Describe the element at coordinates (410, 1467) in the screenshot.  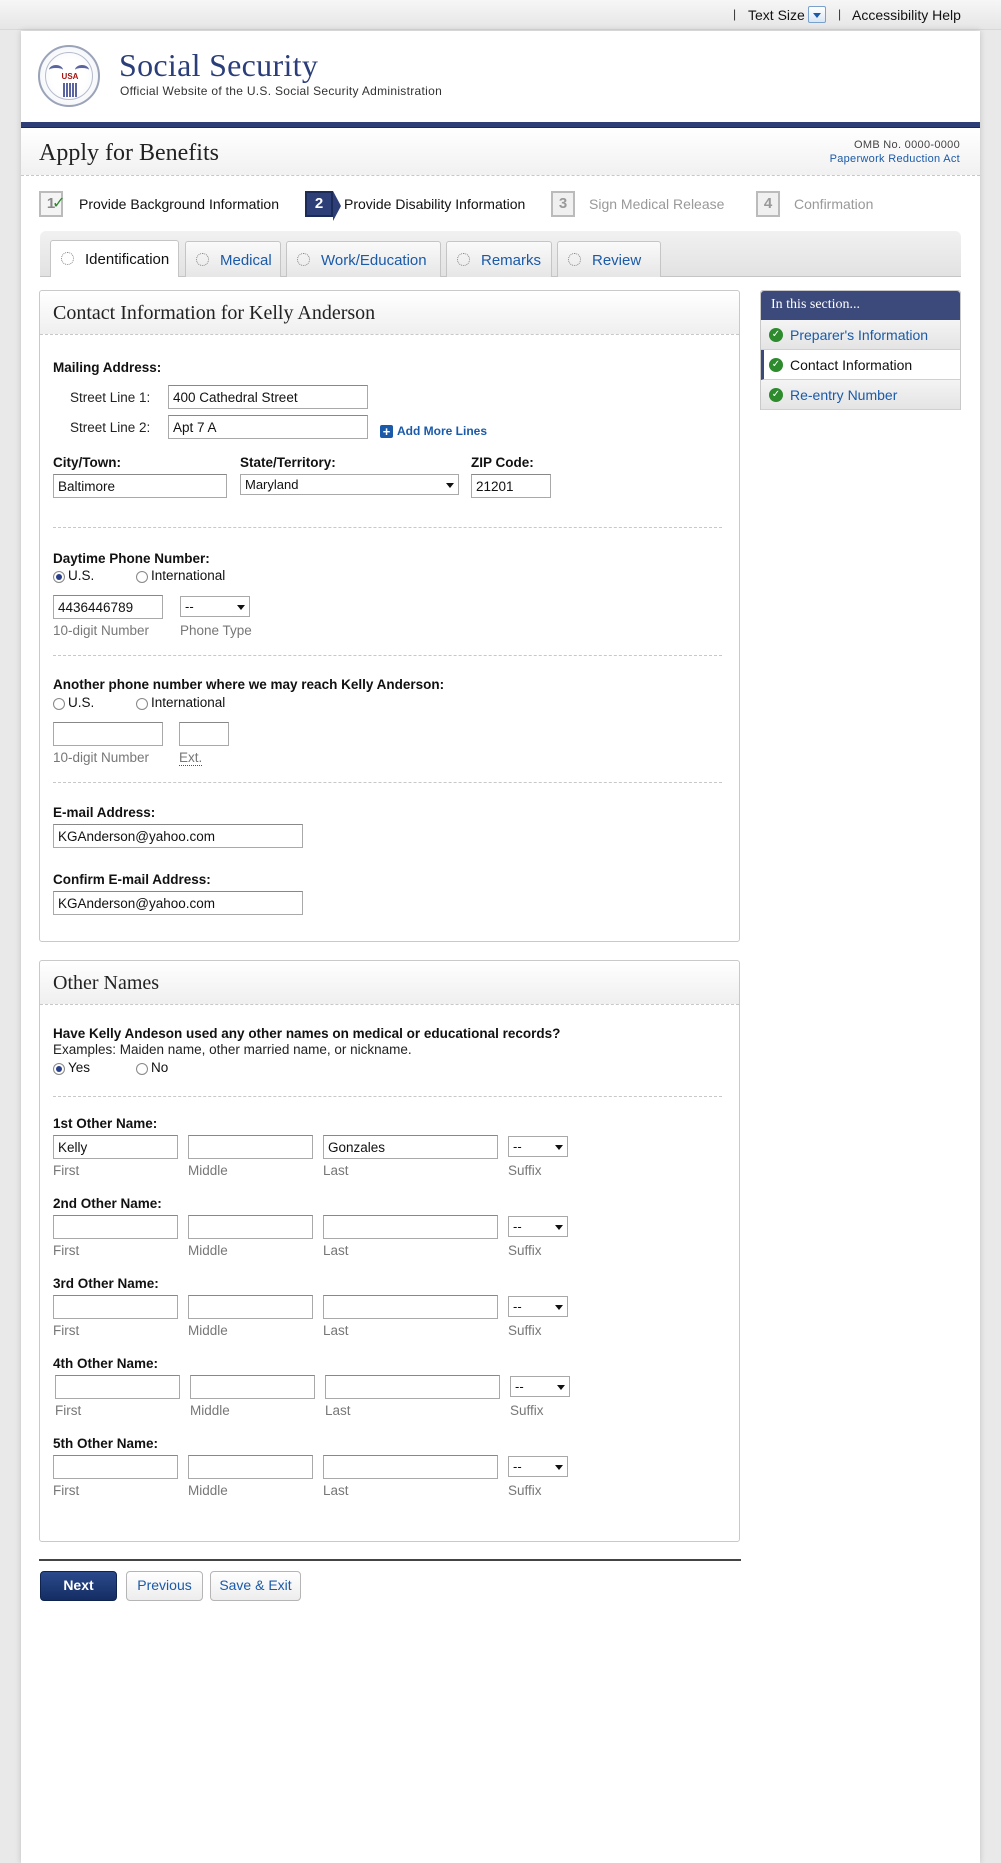
I see `other-name-5-last-input` at that location.